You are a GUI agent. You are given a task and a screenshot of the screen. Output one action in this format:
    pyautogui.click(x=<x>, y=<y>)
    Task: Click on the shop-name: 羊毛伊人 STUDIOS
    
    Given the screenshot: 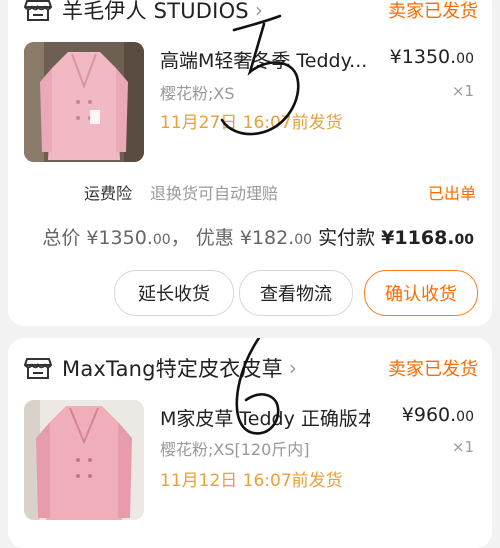 What is the action you would take?
    pyautogui.click(x=155, y=12)
    